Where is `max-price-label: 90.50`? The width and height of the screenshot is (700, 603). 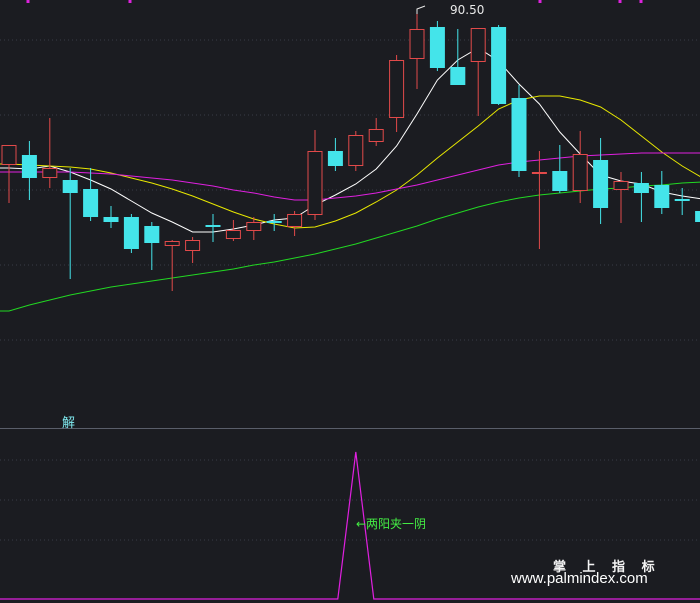 max-price-label: 90.50 is located at coordinates (467, 10).